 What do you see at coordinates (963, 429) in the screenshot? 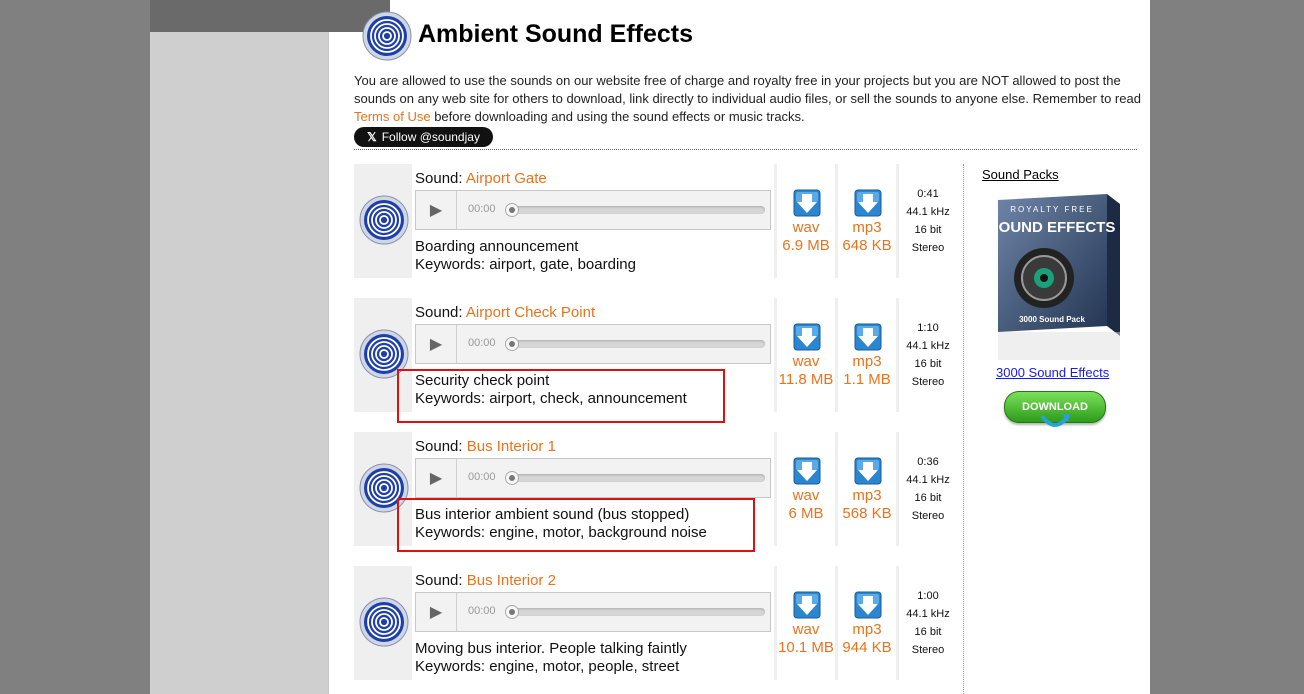
I see `sidebar-divider` at bounding box center [963, 429].